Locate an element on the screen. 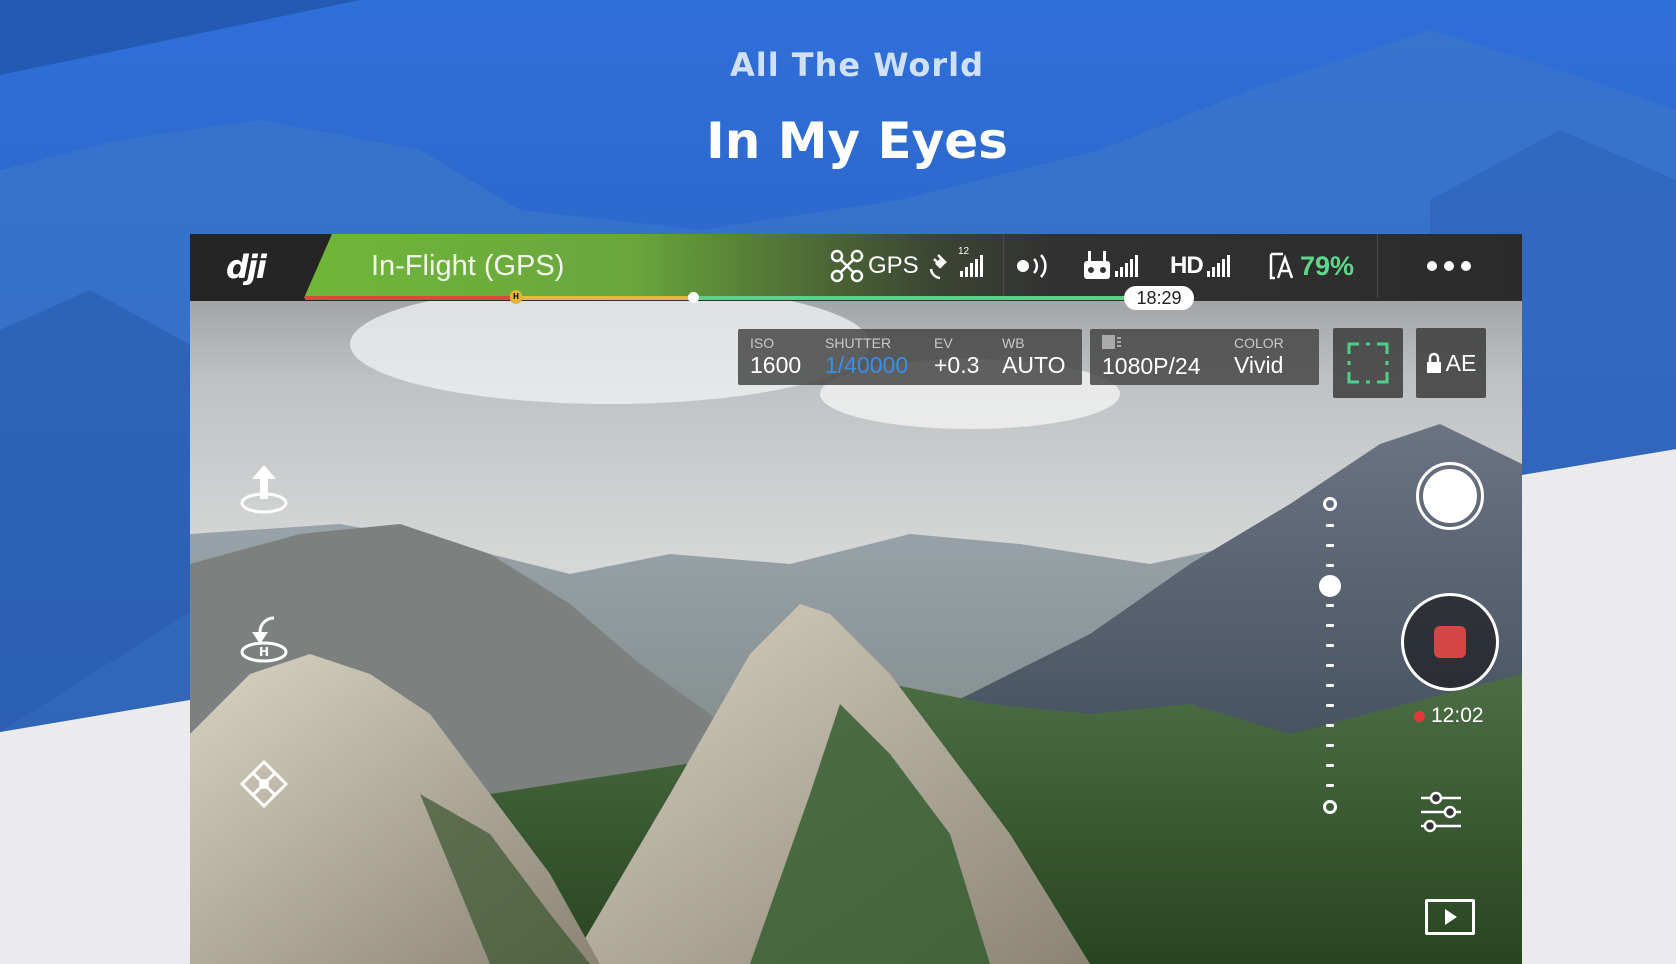 The width and height of the screenshot is (1676, 964). home-marker: H is located at coordinates (516, 297).